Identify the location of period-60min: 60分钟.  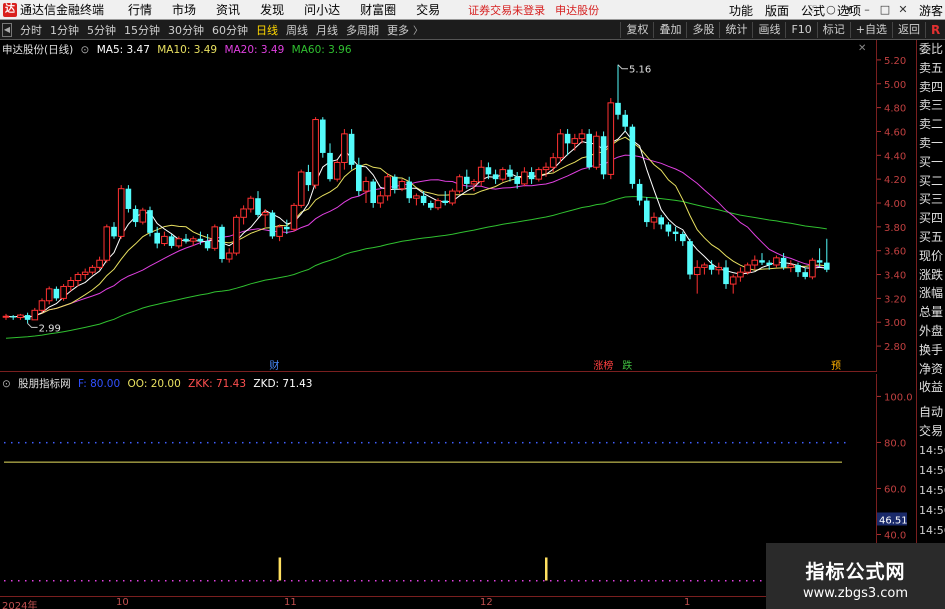
(230, 30).